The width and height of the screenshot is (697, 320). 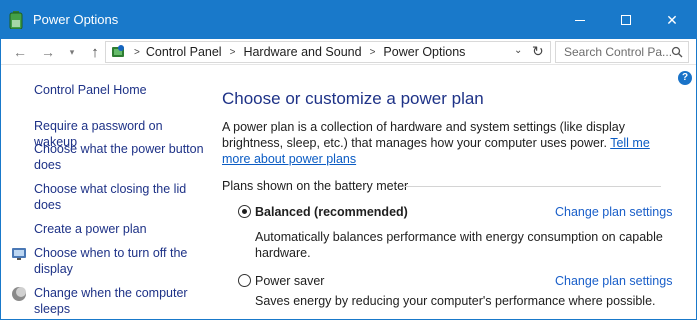 I want to click on balanced-change-settings-link: Change plan settings, so click(x=613, y=212).